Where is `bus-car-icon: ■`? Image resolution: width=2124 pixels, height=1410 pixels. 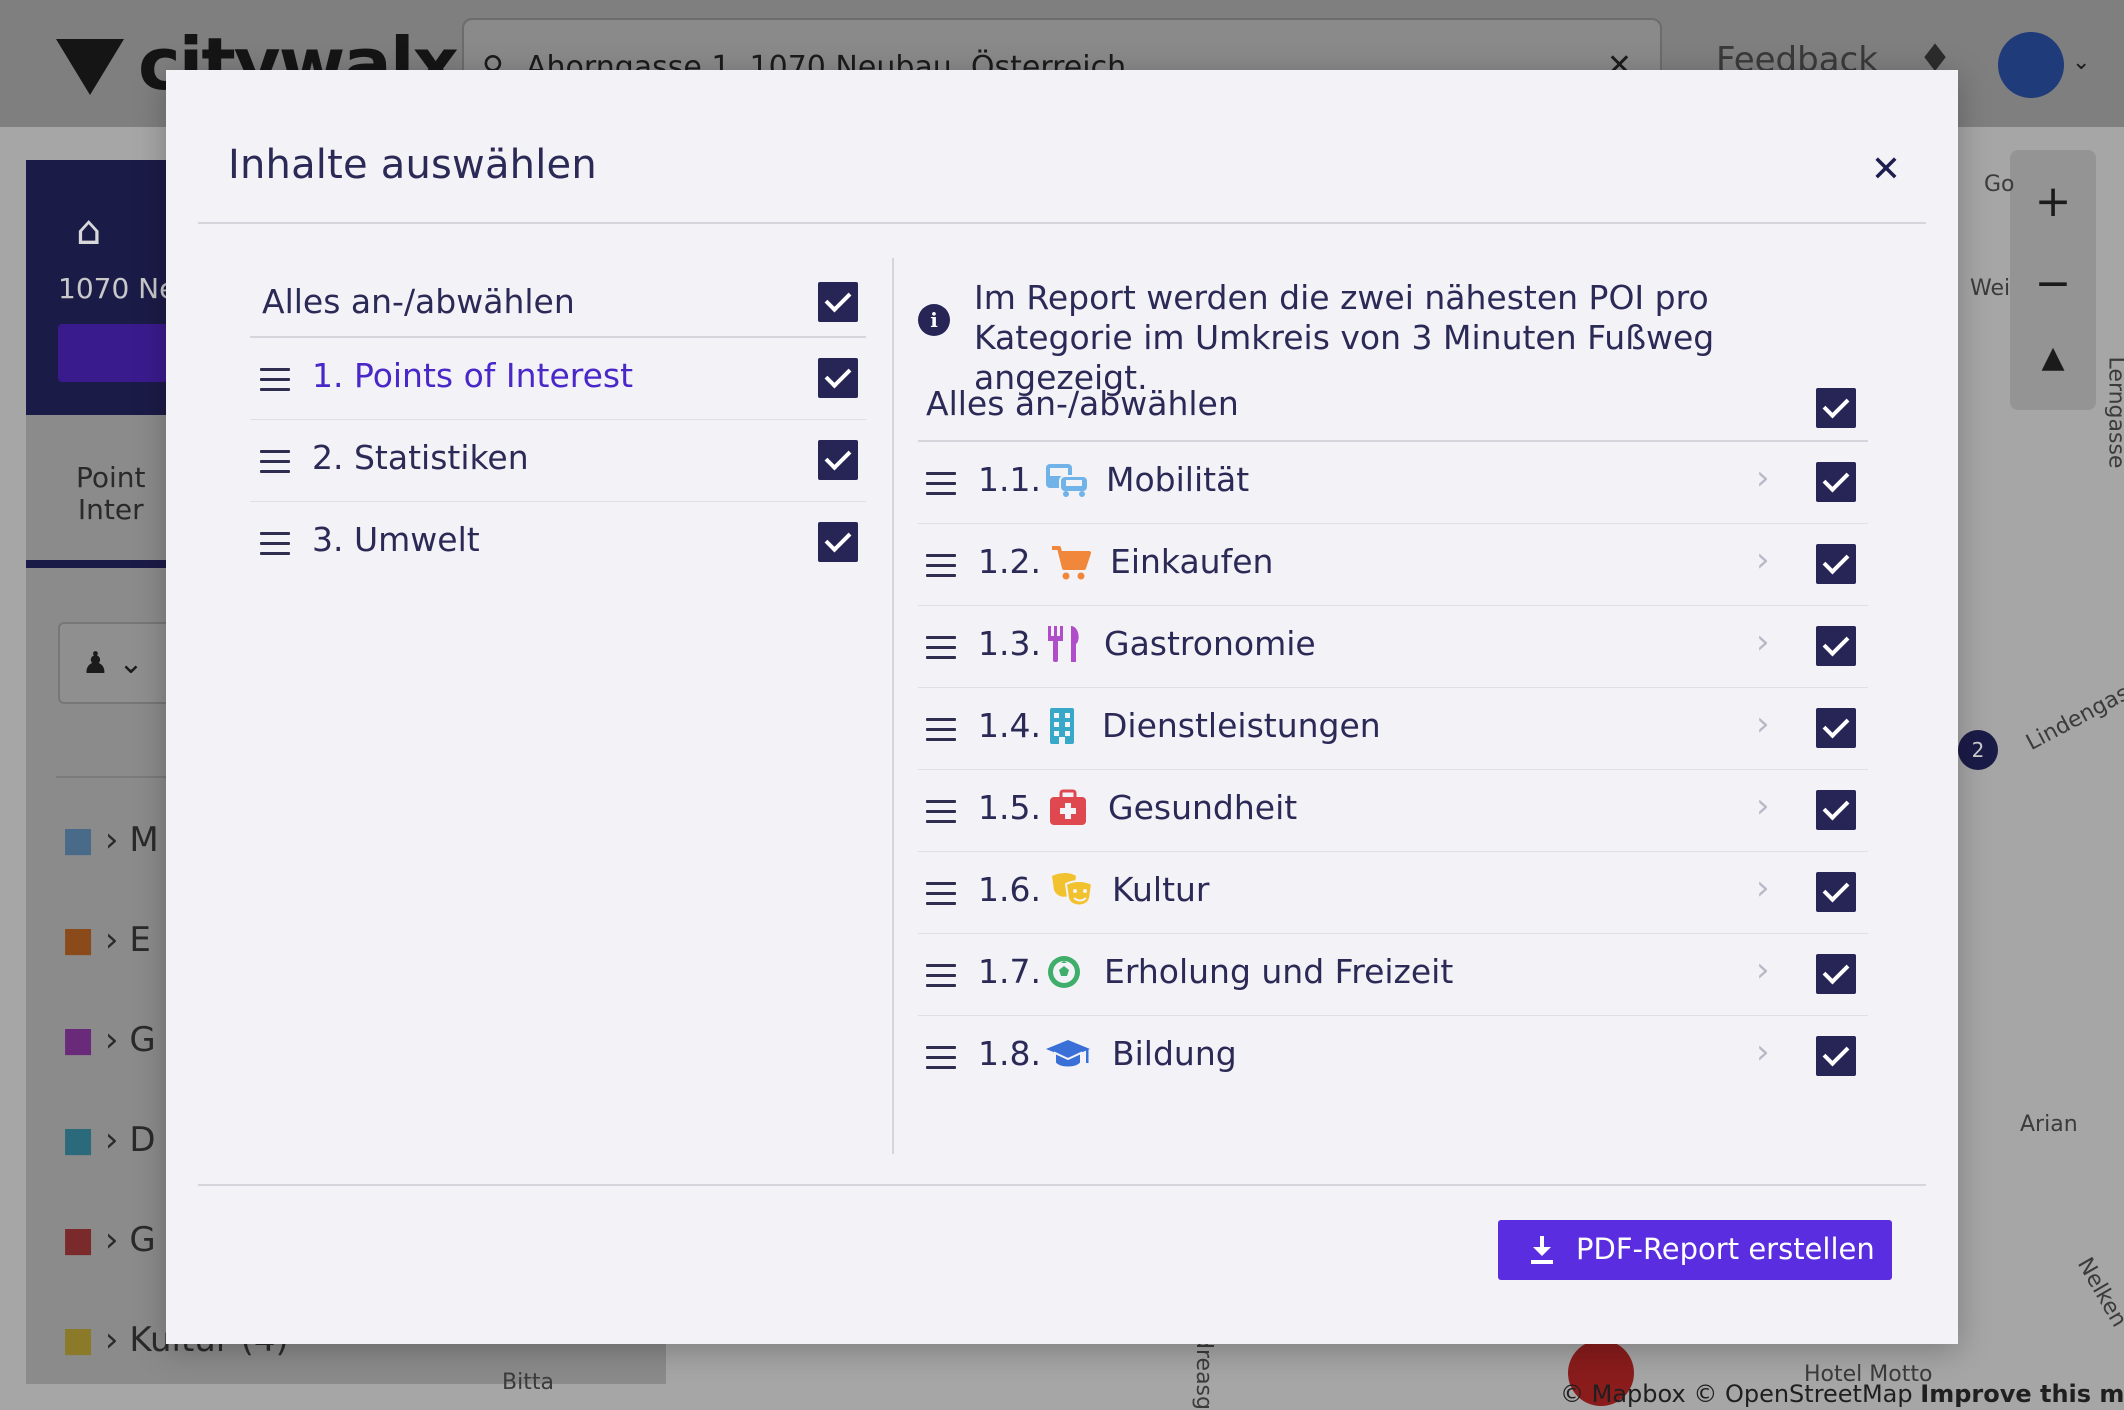
bus-car-icon: ■ is located at coordinates (78, 840).